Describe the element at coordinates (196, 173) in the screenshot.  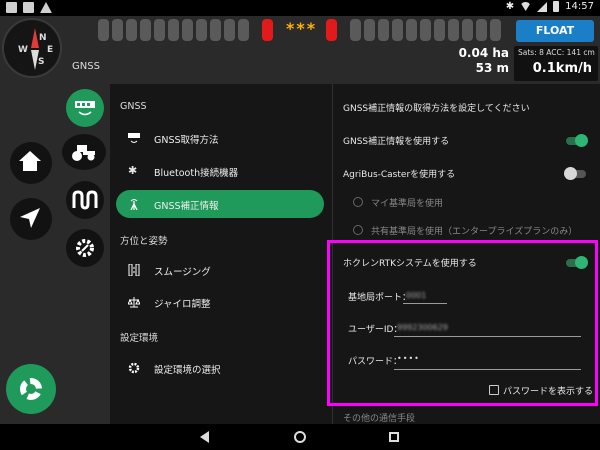
I see `list-item-label: Bluetooth接続機器` at that location.